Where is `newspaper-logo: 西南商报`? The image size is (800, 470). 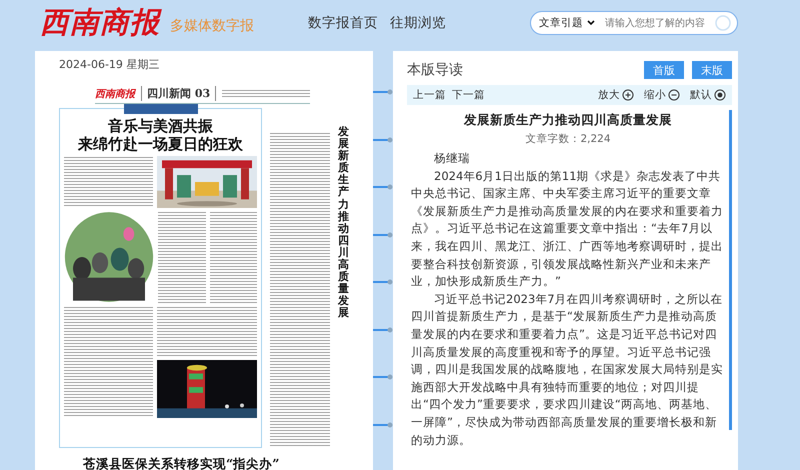 newspaper-logo: 西南商报 is located at coordinates (100, 22).